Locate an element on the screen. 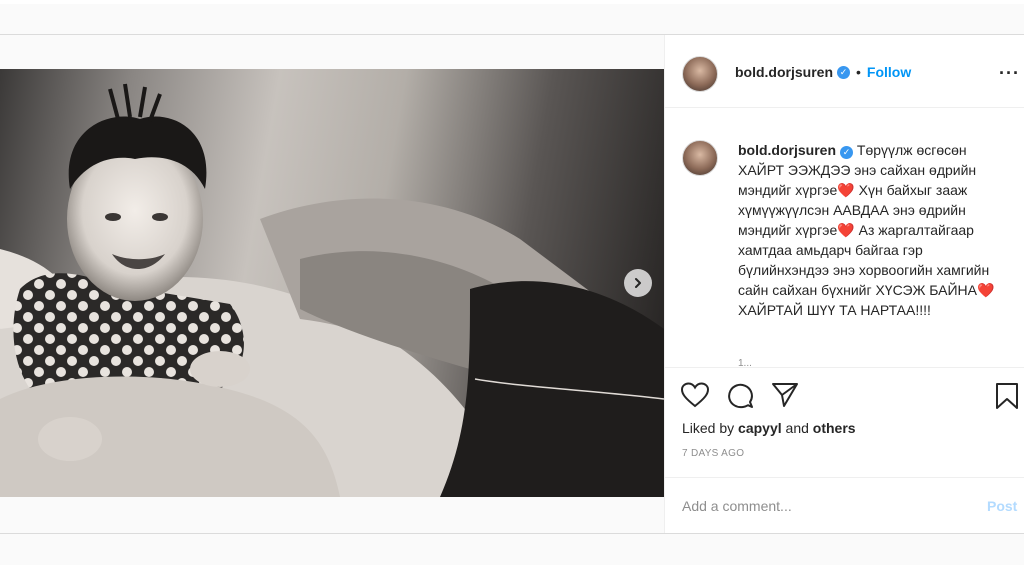  likes-and: and is located at coordinates (797, 428).